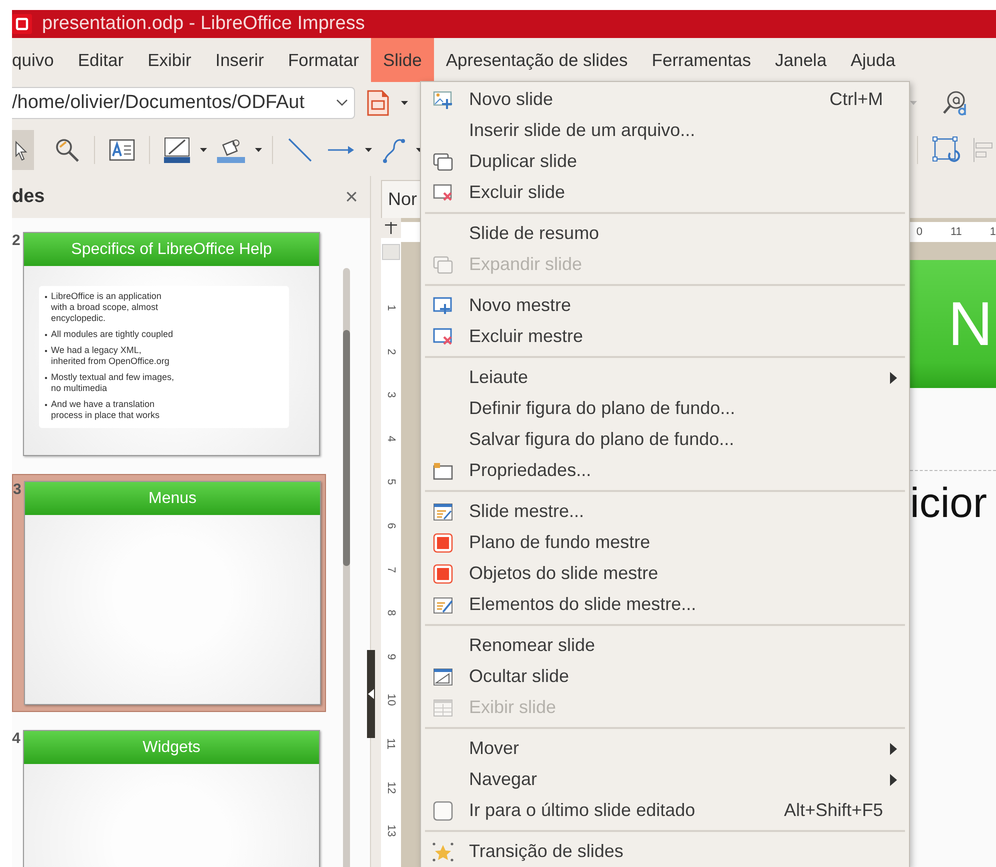 The width and height of the screenshot is (996, 867). I want to click on close-button: ×, so click(351, 197).